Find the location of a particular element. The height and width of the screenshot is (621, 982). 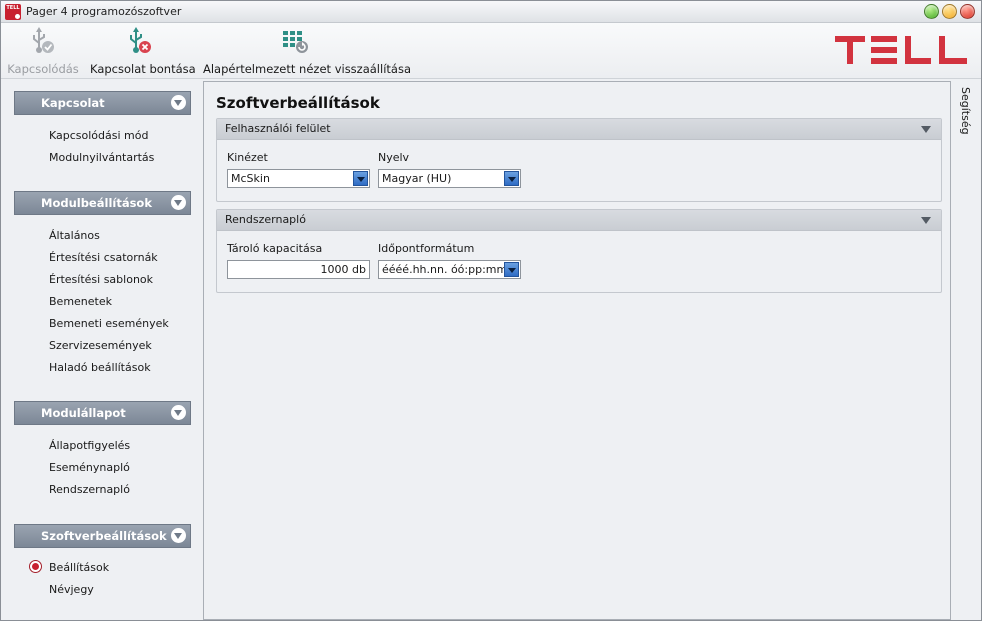

disconnect-button: Kapcsolat bontása is located at coordinates (143, 52).